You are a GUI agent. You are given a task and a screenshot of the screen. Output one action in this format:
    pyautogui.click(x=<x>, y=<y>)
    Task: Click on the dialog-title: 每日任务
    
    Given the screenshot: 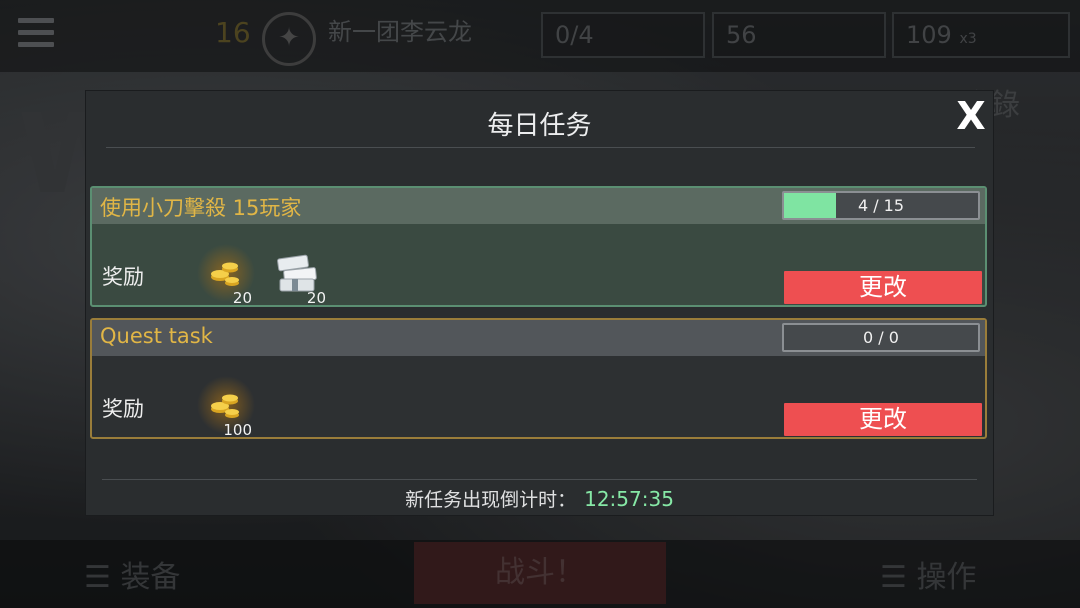 What is the action you would take?
    pyautogui.click(x=539, y=126)
    